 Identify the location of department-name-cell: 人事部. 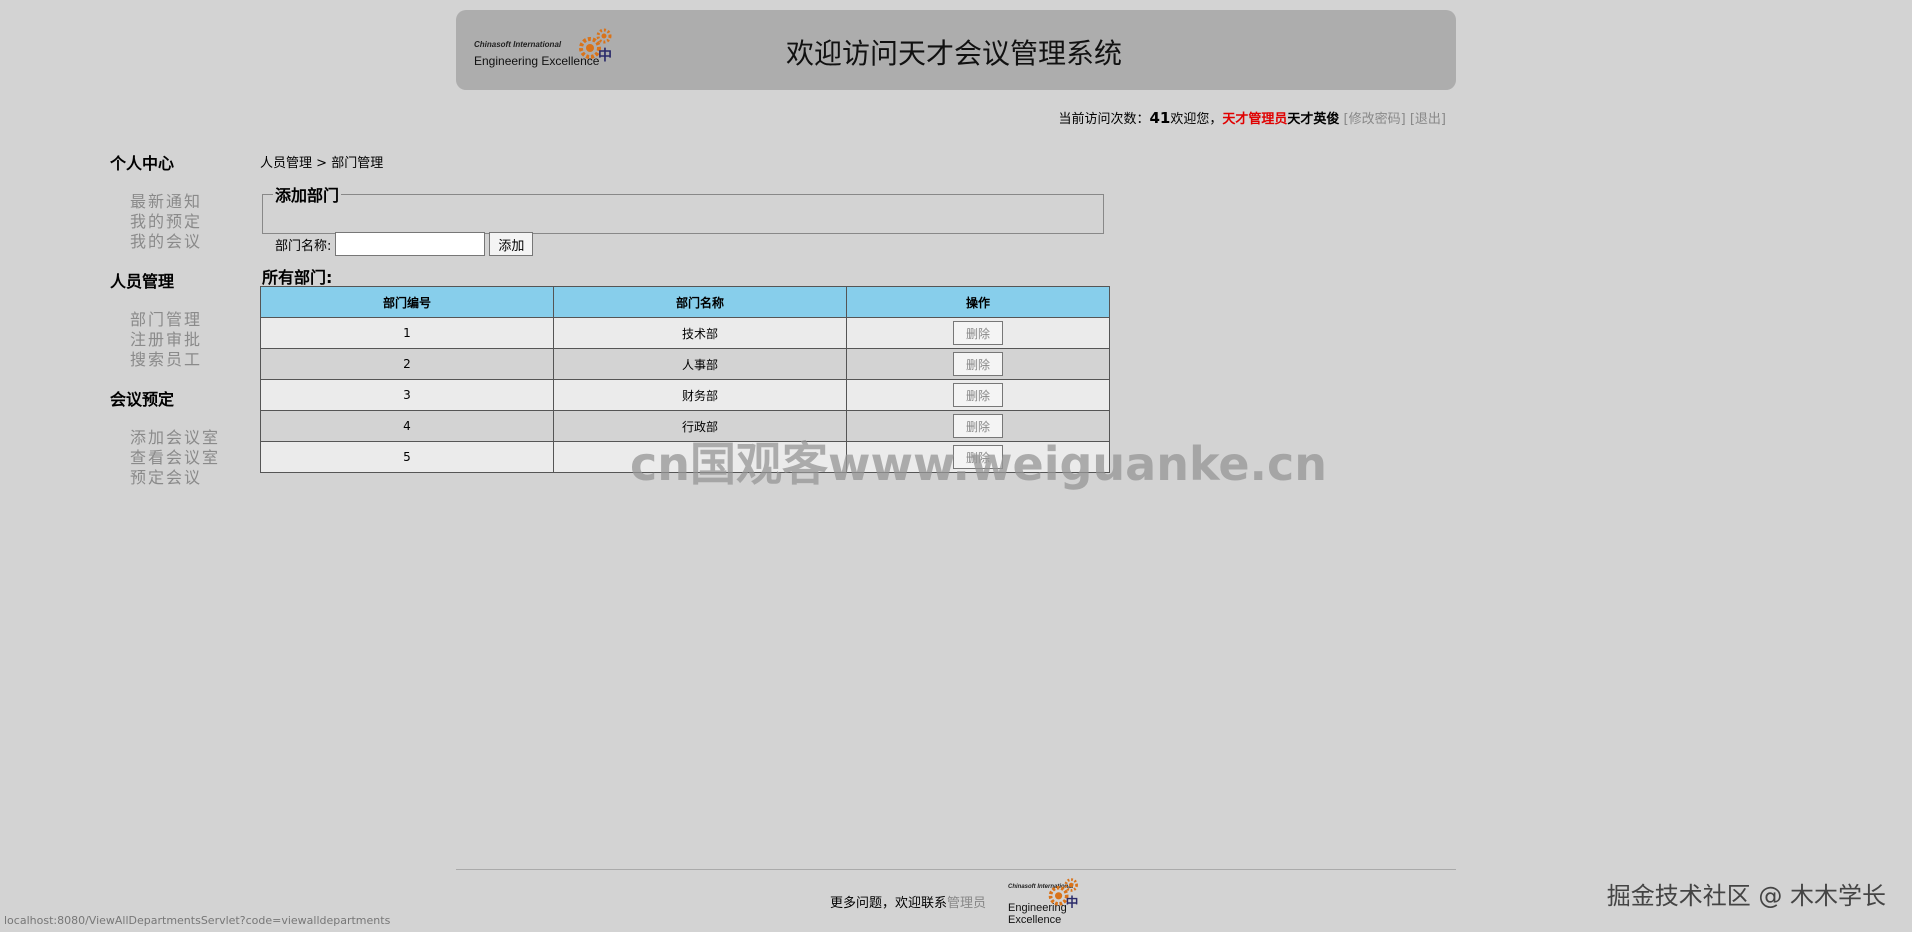
(700, 364).